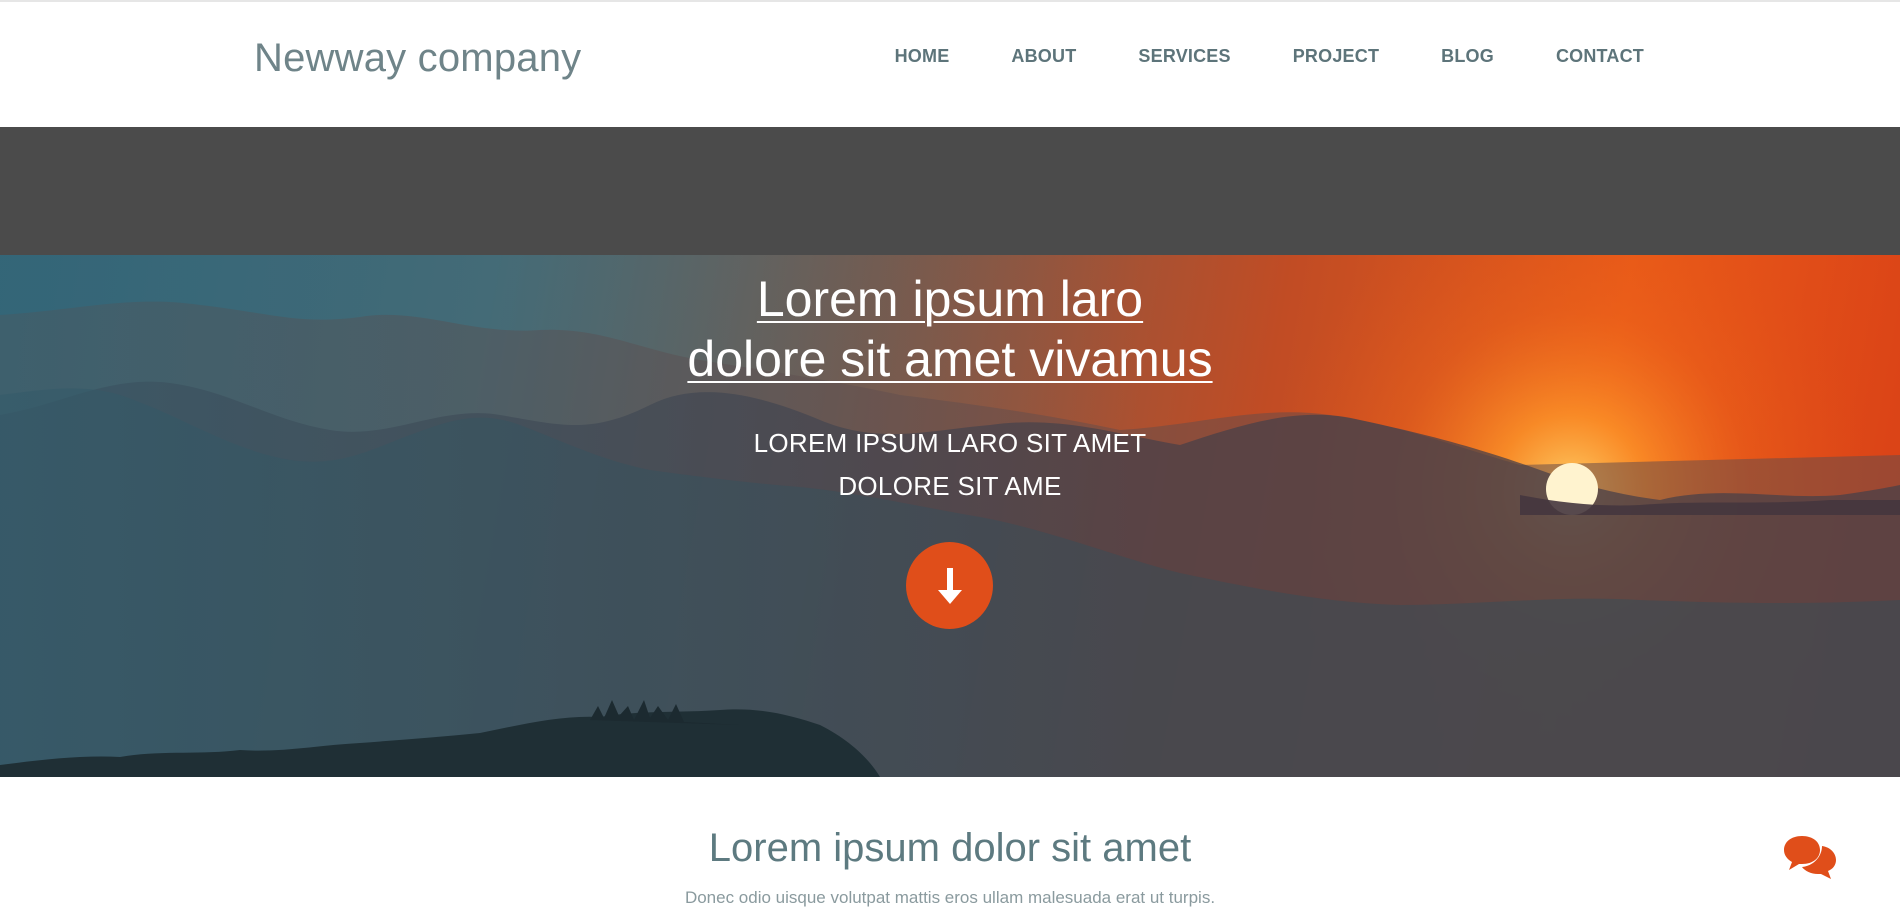 This screenshot has width=1900, height=908. Describe the element at coordinates (1600, 56) in the screenshot. I see `nav-item-contact: CONTACT` at that location.